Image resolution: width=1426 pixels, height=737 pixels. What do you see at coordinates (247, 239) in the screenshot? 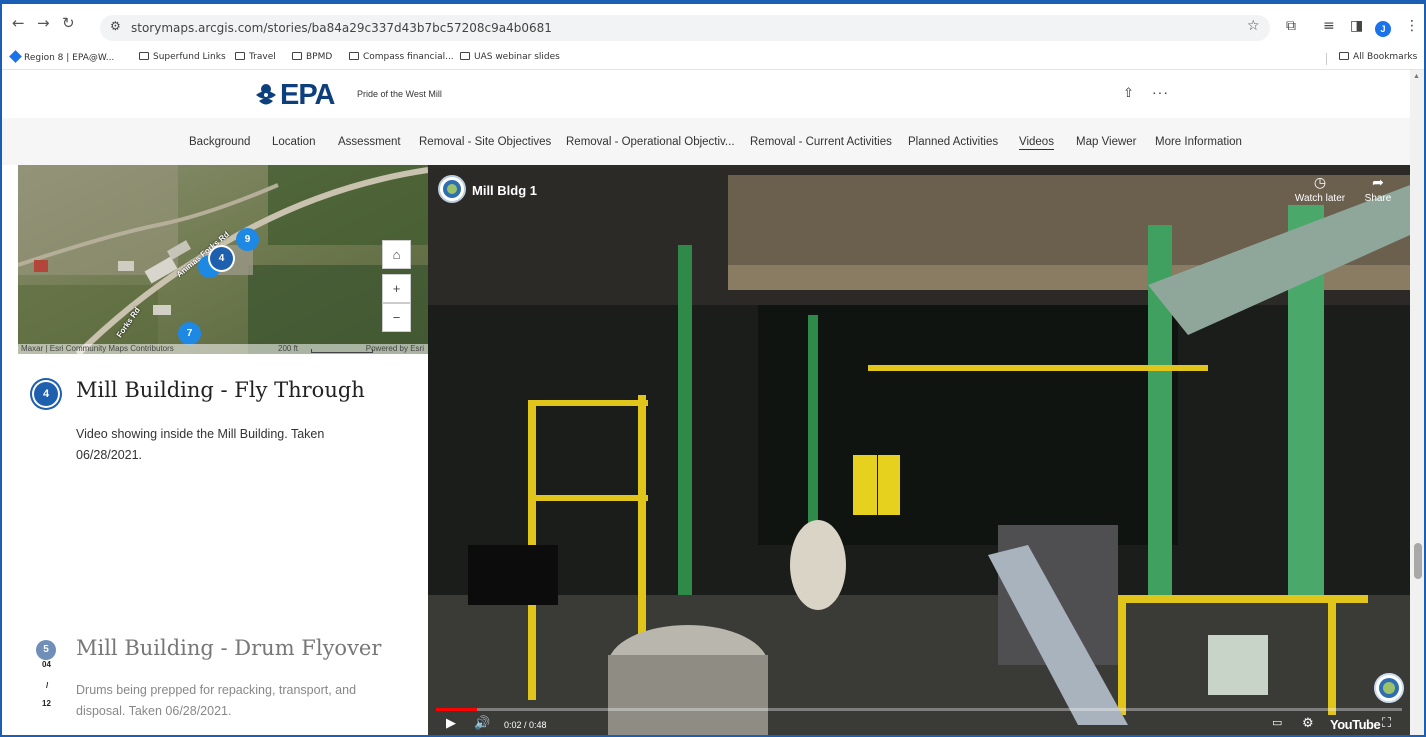
I see `map-marker-9: 9` at bounding box center [247, 239].